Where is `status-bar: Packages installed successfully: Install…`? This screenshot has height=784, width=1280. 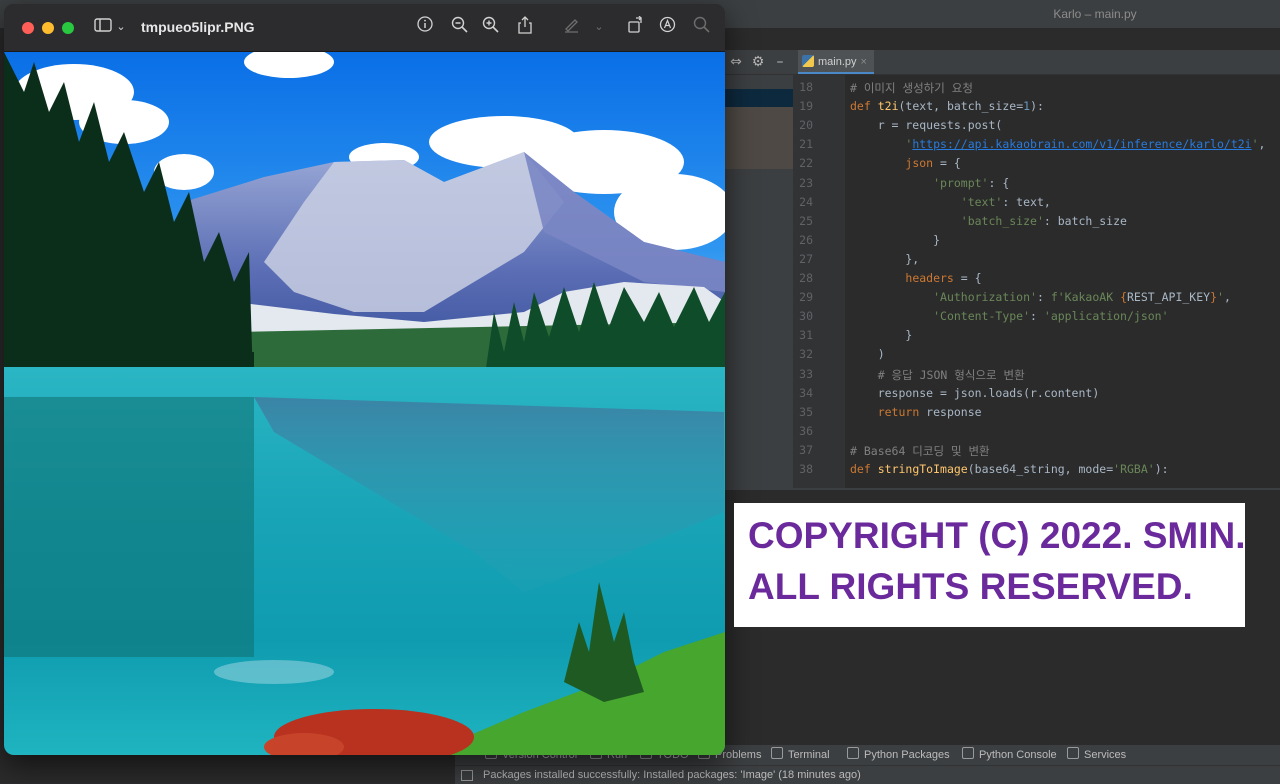
status-bar: Packages installed successfully: Install… is located at coordinates (867, 774).